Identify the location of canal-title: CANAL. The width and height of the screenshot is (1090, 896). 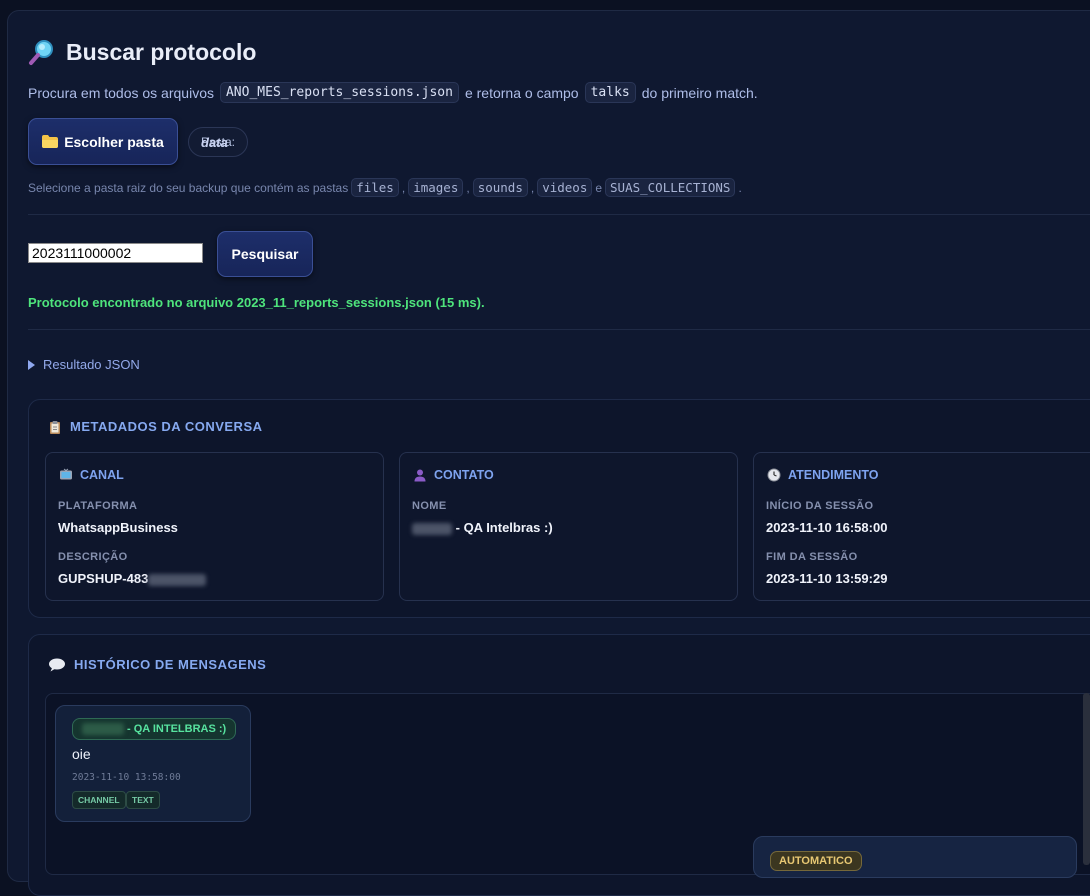
(91, 475).